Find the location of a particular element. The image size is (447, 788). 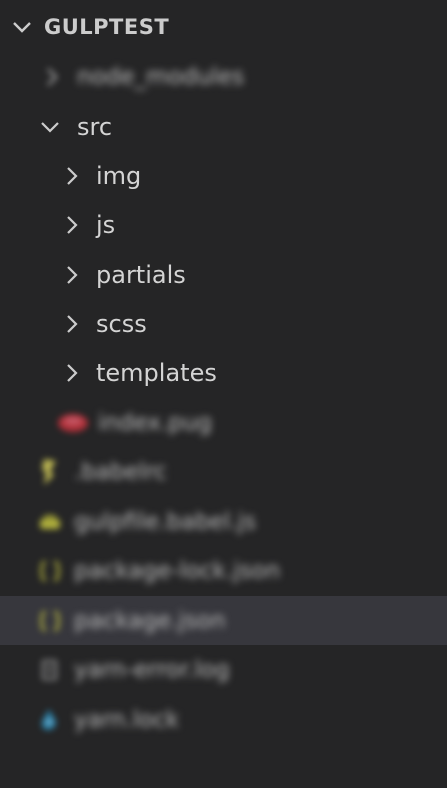

tree-item-label: .babelrc is located at coordinates (120, 471).